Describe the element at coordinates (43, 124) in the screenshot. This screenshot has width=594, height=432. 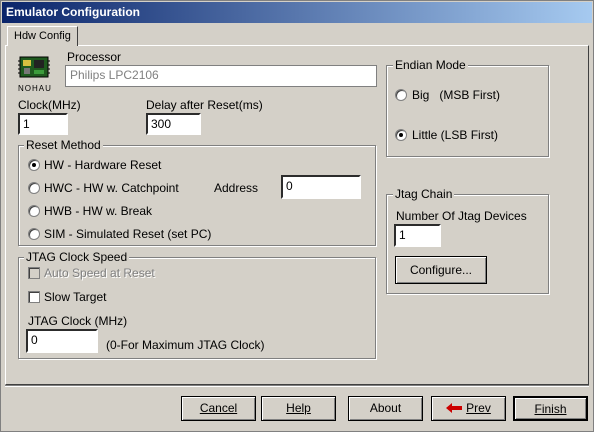
I see `clock-input: 1` at that location.